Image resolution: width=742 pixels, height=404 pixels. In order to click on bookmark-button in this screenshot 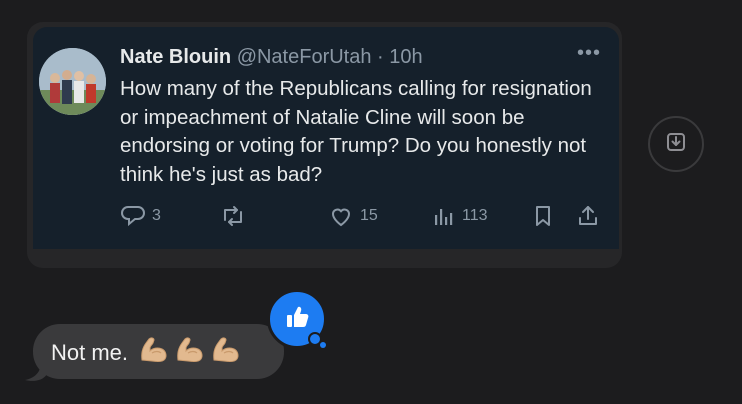, I will do `click(543, 216)`.